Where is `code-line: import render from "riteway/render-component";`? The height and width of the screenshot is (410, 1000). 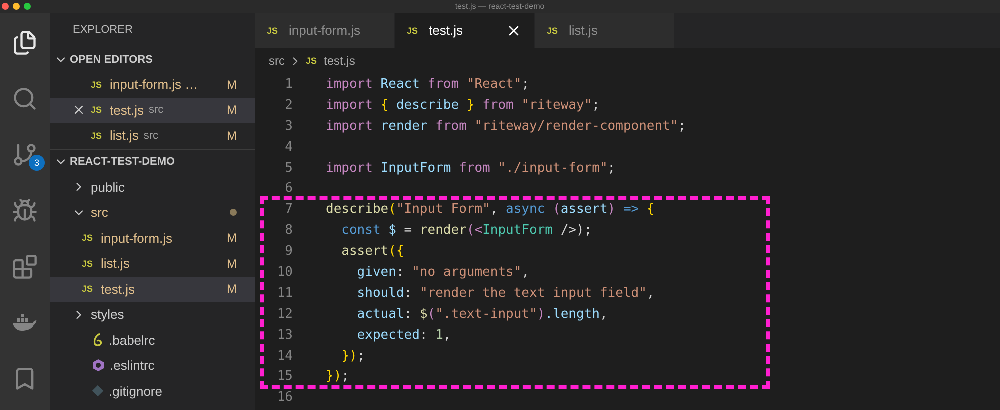 code-line: import render from "riteway/render-component"; is located at coordinates (506, 126).